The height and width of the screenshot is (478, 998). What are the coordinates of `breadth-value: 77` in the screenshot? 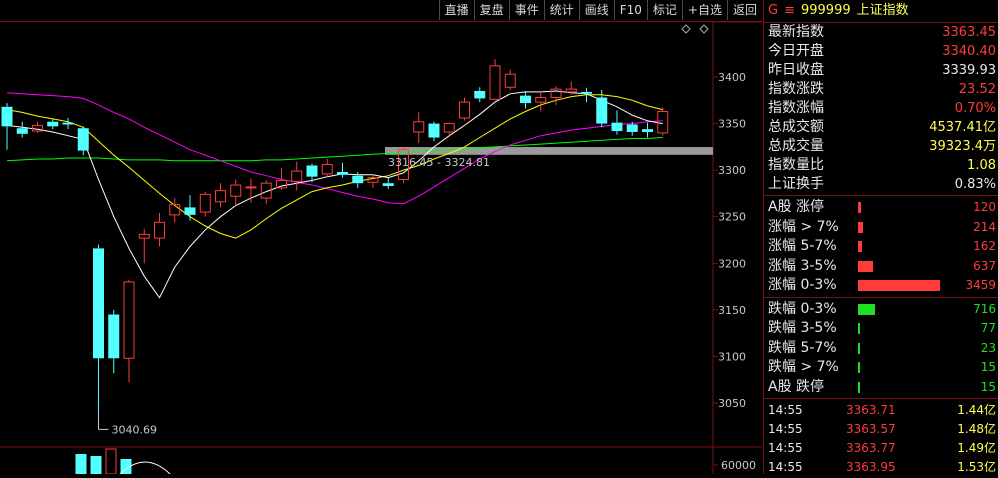 It's located at (988, 328).